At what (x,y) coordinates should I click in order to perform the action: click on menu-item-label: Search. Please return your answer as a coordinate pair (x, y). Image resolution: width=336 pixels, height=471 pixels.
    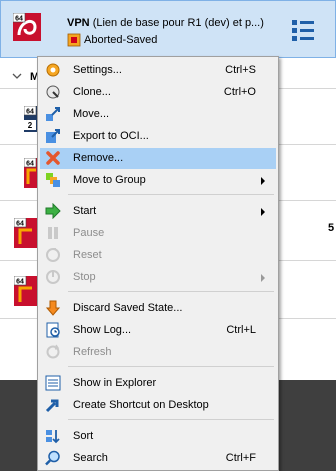
    Looking at the image, I should click on (90, 458).